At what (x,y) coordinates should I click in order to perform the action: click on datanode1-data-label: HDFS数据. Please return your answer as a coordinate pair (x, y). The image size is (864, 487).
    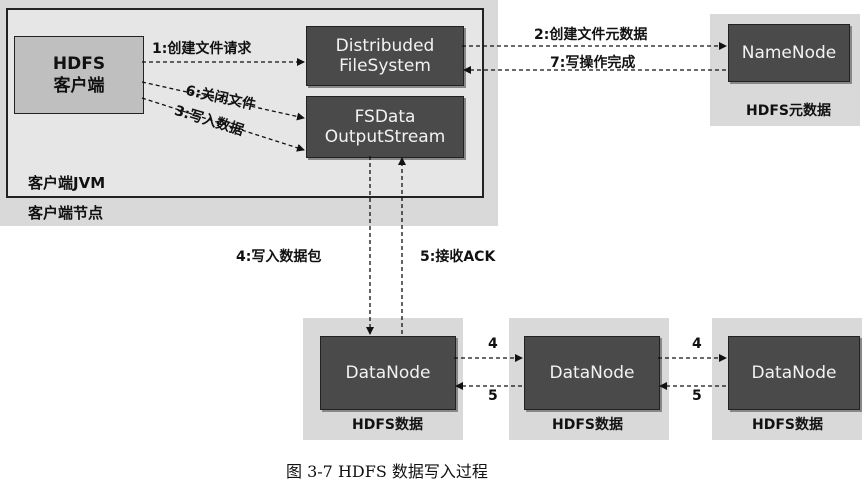
    Looking at the image, I should click on (387, 425).